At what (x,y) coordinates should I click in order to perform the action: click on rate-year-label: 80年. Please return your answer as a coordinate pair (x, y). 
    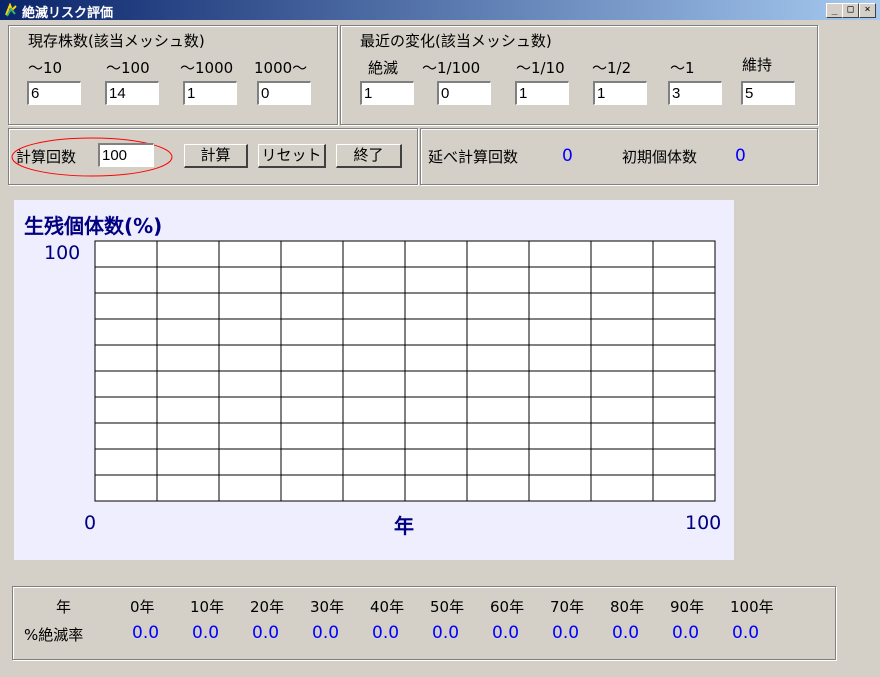
    Looking at the image, I should click on (627, 607).